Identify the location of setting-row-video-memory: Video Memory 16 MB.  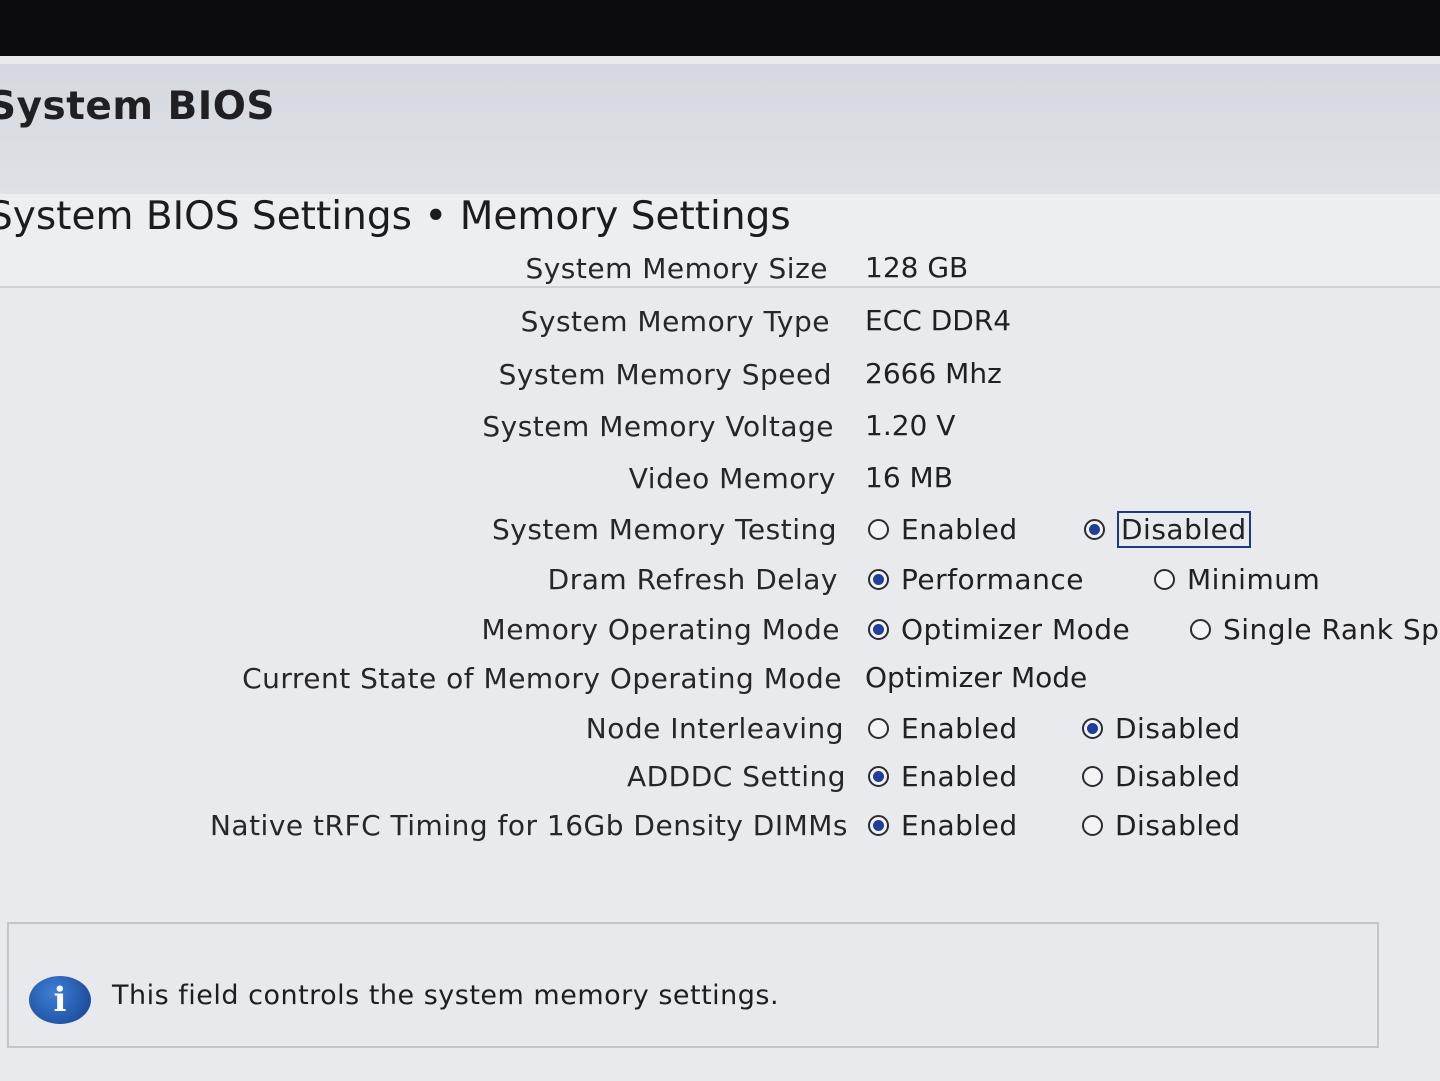
(729, 483).